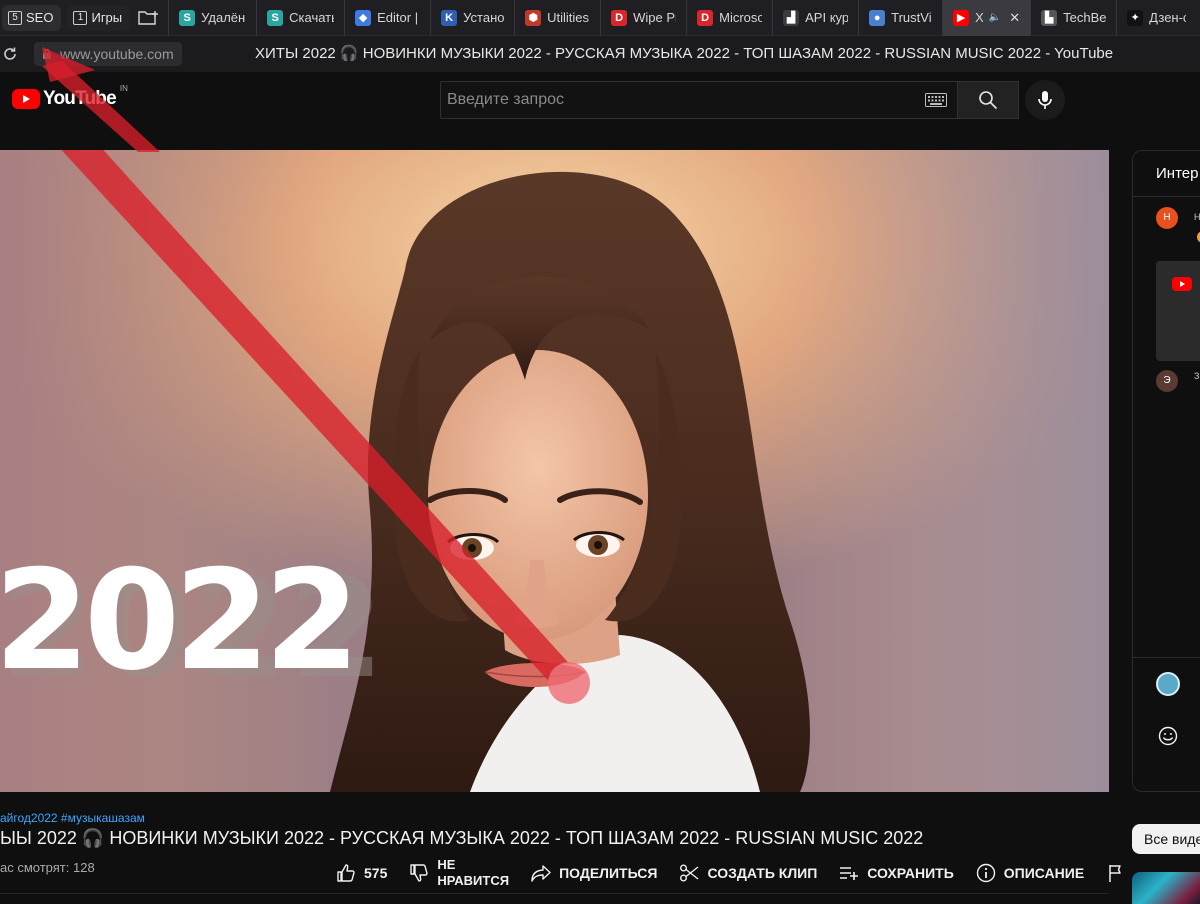  Describe the element at coordinates (223, 17) in the screenshot. I see `tab-label: Удалён` at that location.